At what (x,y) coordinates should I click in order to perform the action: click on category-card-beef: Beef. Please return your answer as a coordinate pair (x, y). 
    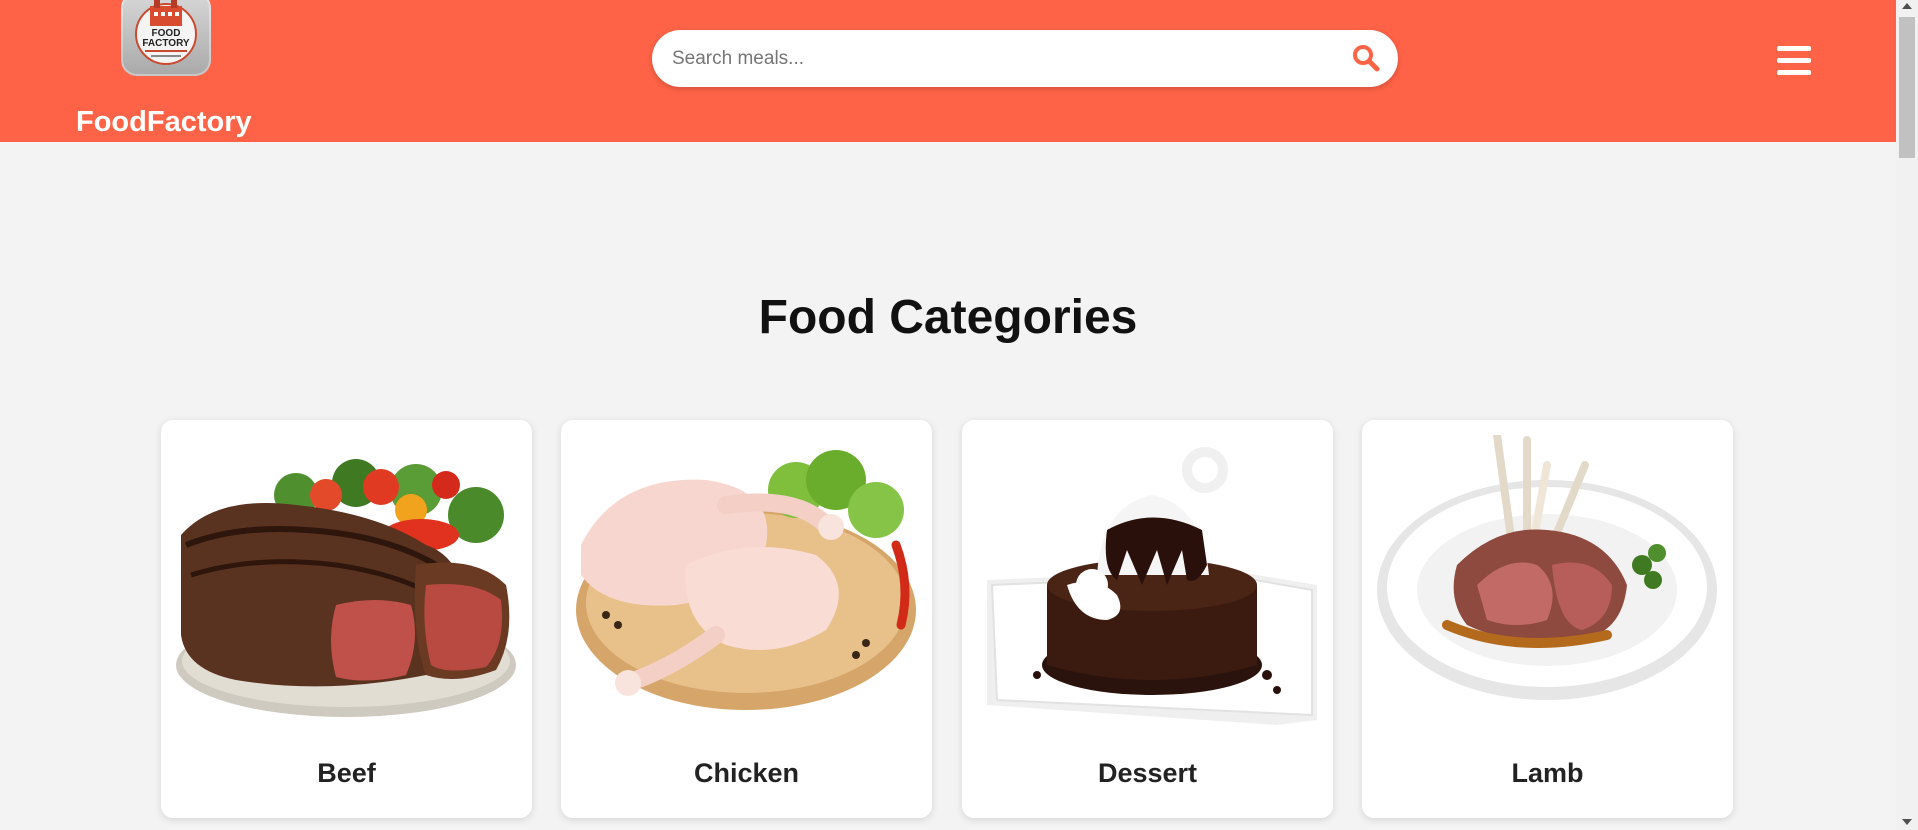
    Looking at the image, I should click on (346, 619).